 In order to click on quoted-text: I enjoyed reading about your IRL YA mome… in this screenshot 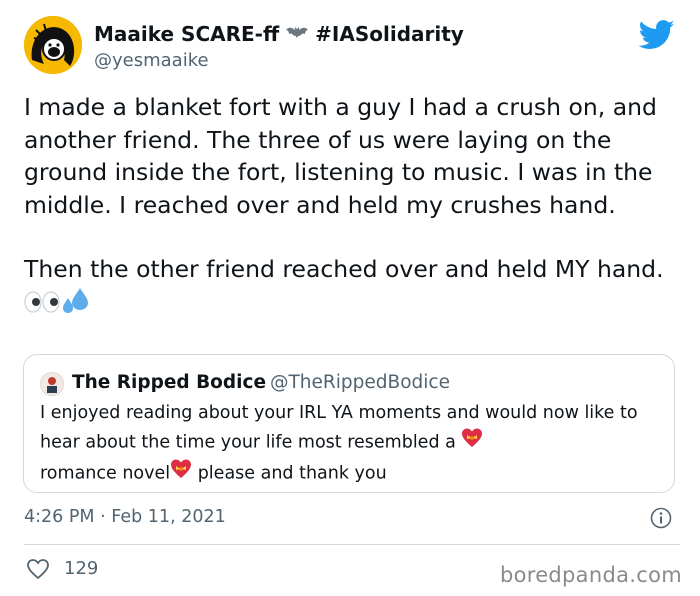, I will do `click(346, 444)`.